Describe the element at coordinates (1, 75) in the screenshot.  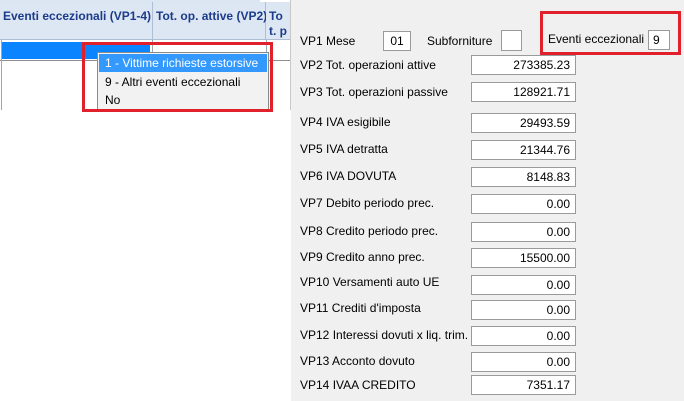
I see `grid-column-divider` at that location.